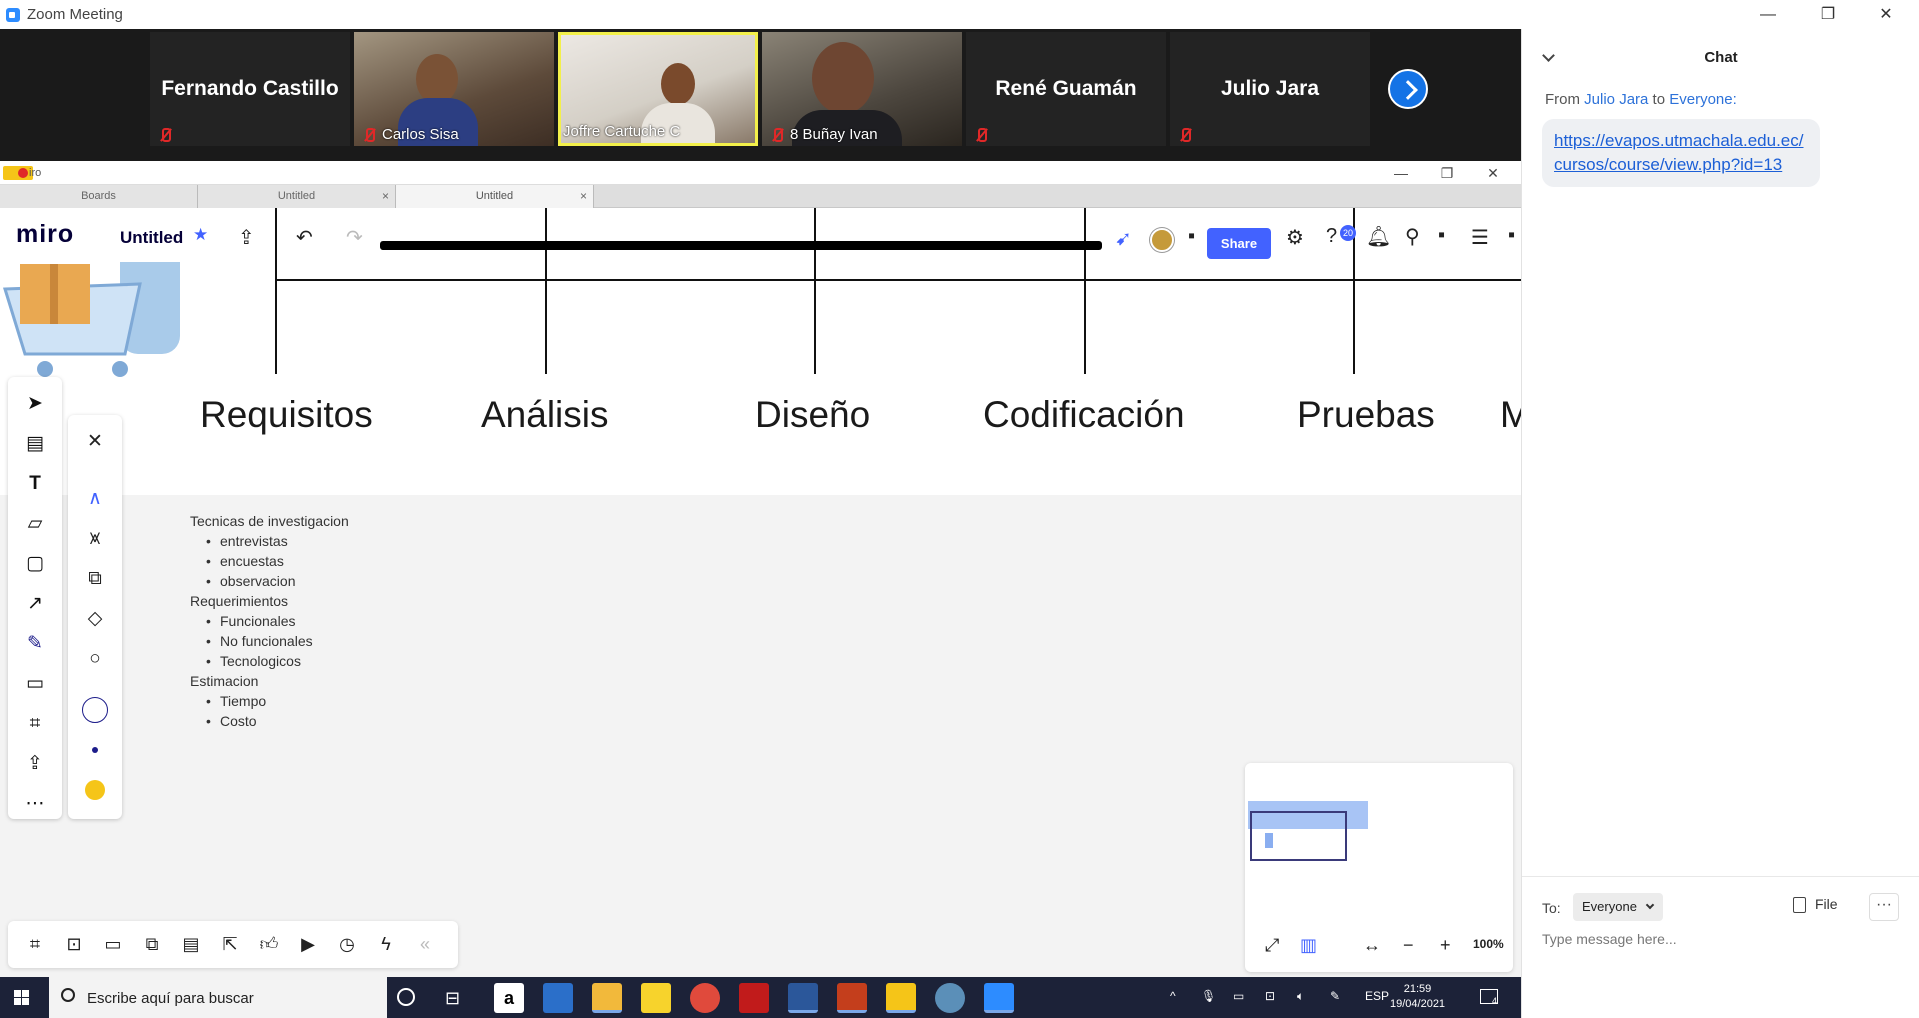 This screenshot has width=1919, height=1018. Describe the element at coordinates (1173, 996) in the screenshot. I see `tray-chevron-icon: ^` at that location.